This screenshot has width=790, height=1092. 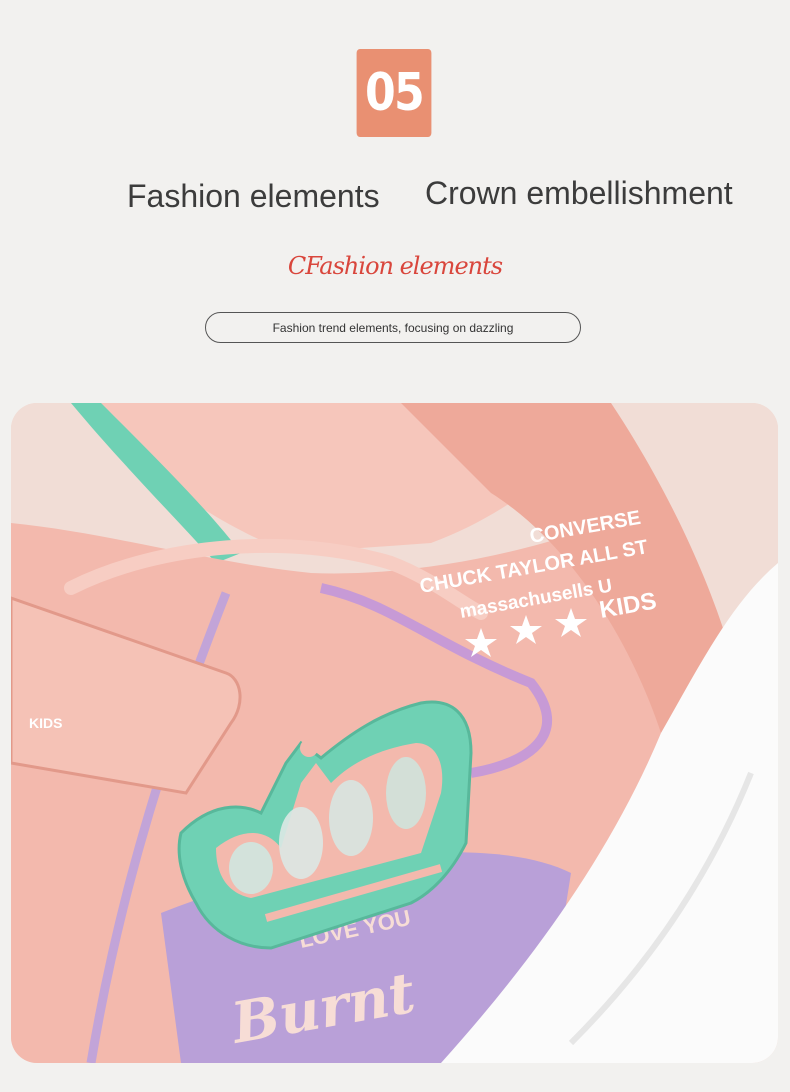 I want to click on section-number-badge: 05, so click(x=394, y=93).